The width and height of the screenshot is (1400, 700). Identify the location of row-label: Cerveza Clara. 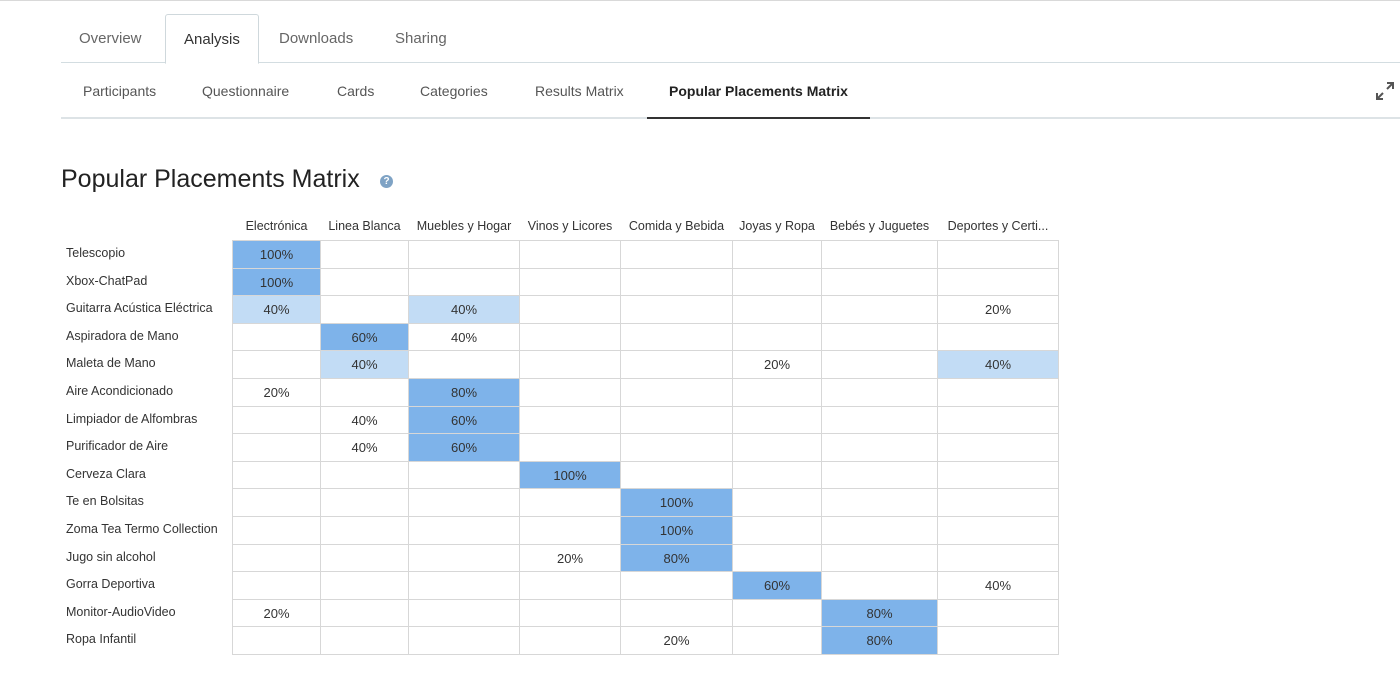
(106, 473).